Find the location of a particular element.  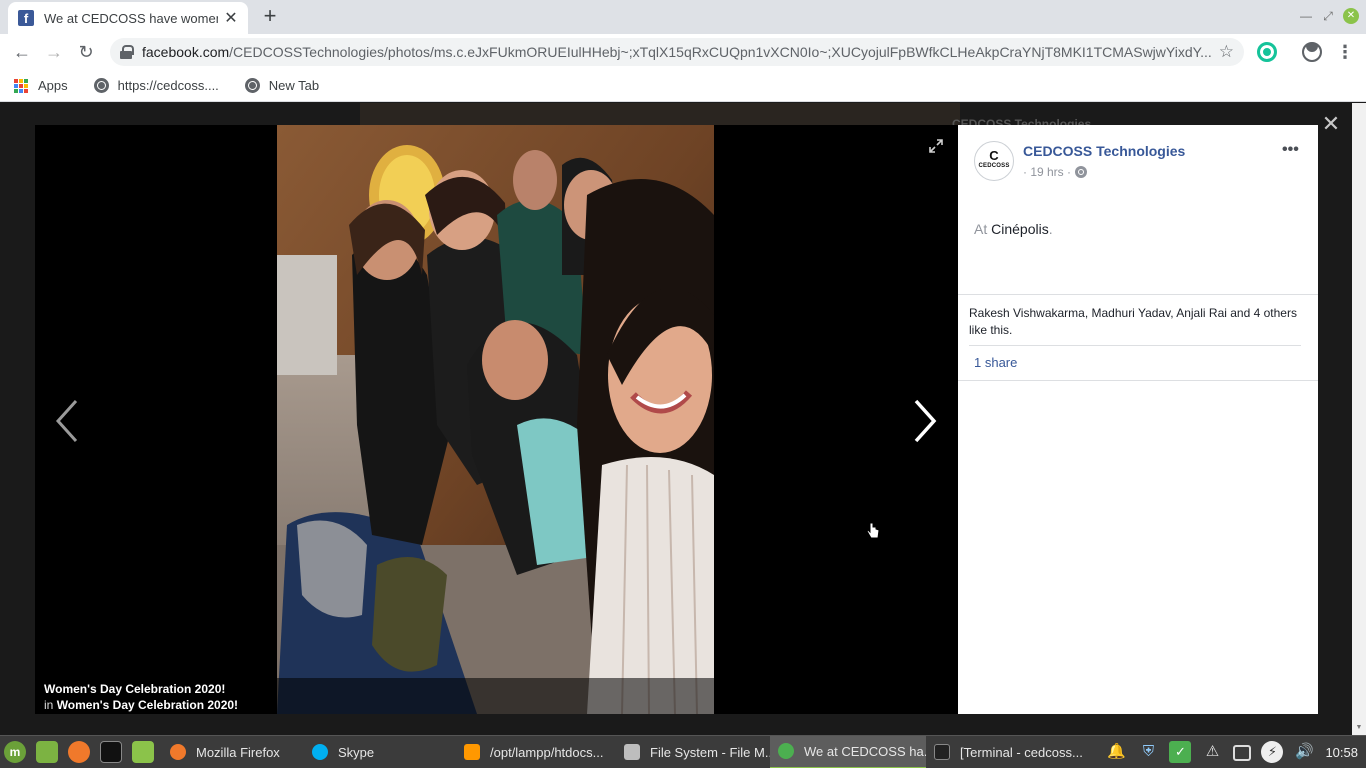

tab-title: We at CEDCOSS have women is located at coordinates (131, 18).